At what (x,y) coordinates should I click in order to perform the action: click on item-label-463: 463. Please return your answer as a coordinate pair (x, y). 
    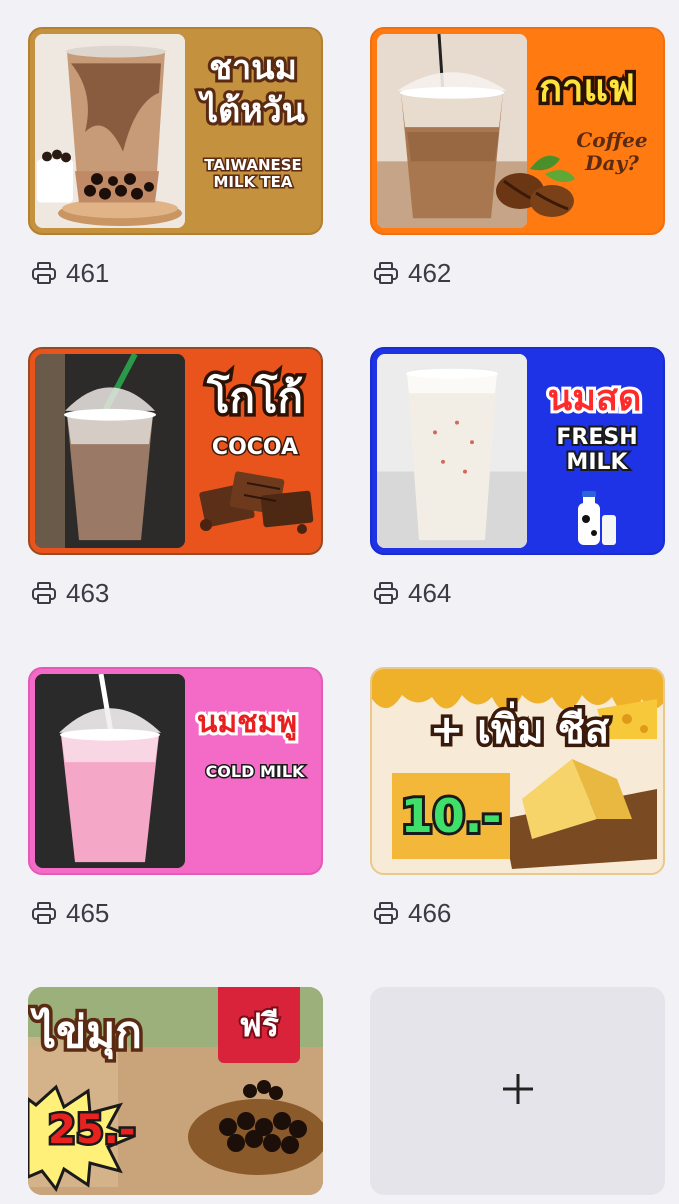
    Looking at the image, I should click on (70, 593).